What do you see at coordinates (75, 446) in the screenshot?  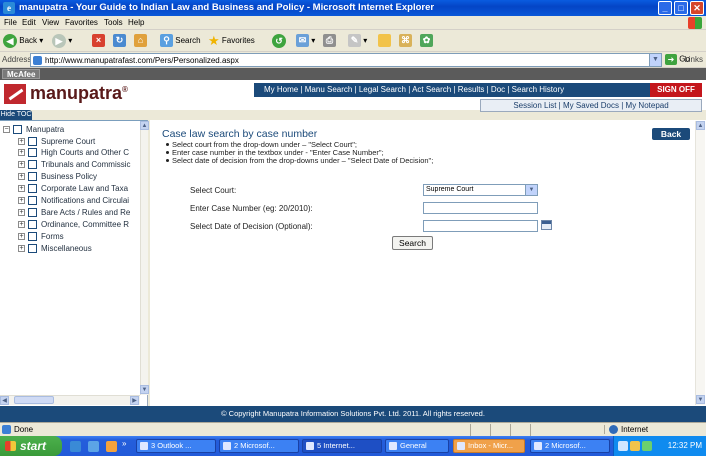 I see `quicklaunch-ie-icon` at bounding box center [75, 446].